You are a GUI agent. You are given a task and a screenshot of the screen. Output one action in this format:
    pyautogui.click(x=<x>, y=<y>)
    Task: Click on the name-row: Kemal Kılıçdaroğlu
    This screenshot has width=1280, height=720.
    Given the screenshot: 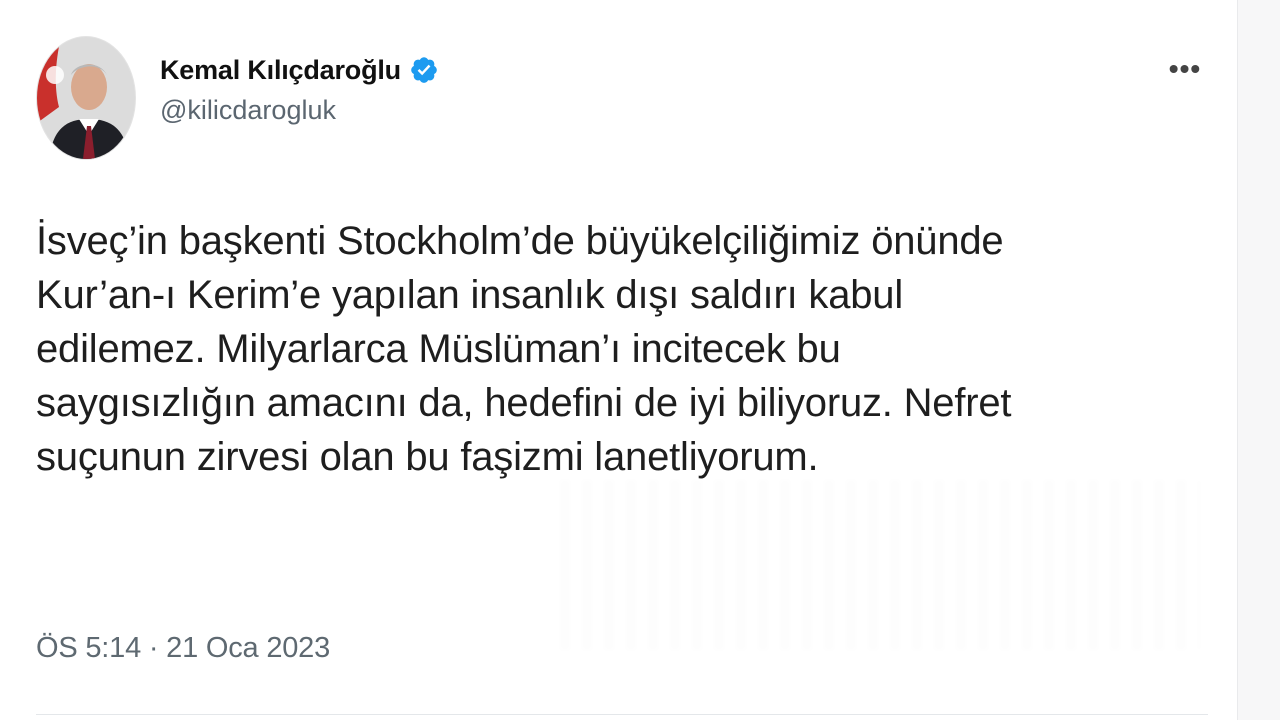 What is the action you would take?
    pyautogui.click(x=299, y=70)
    